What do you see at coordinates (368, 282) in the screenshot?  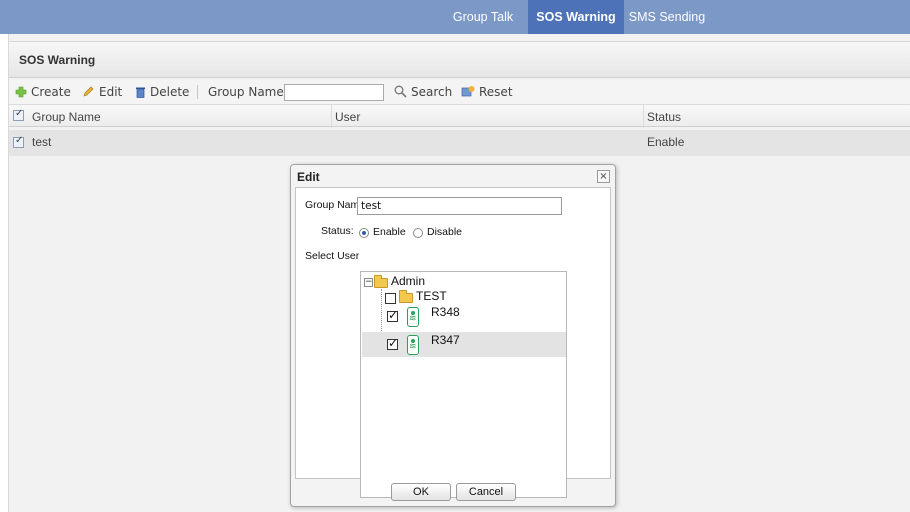 I see `collapse-icon: −` at bounding box center [368, 282].